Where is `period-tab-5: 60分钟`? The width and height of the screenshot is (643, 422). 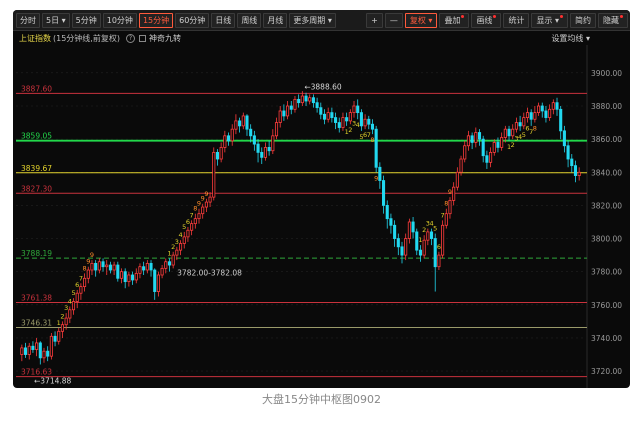
period-tab-5: 60分钟 is located at coordinates (192, 20).